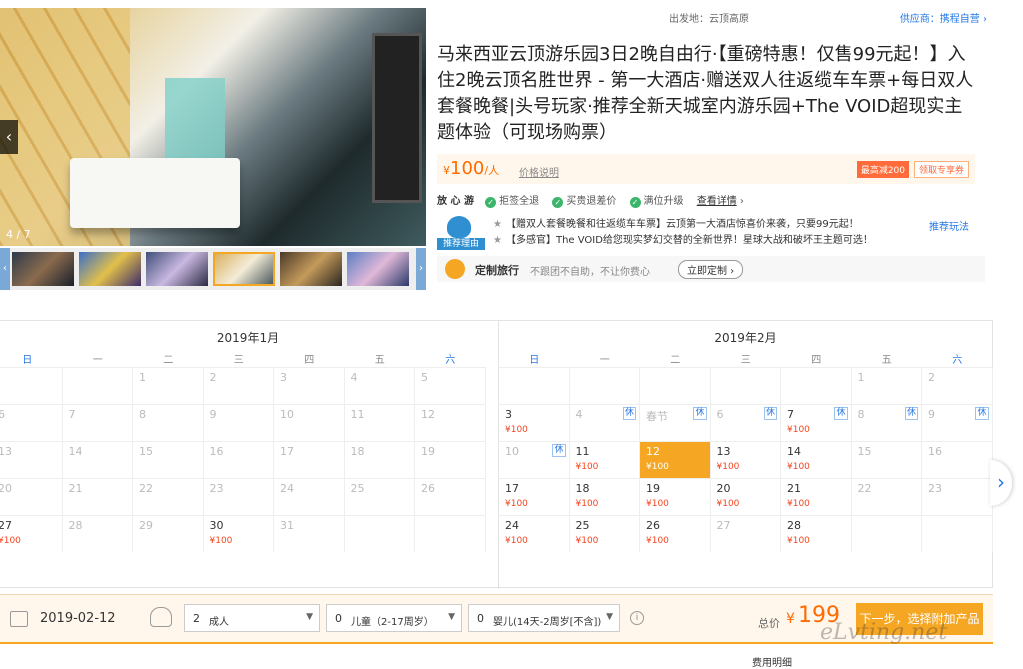  Describe the element at coordinates (238, 533) in the screenshot. I see `calendar-day: 30 ¥100` at that location.